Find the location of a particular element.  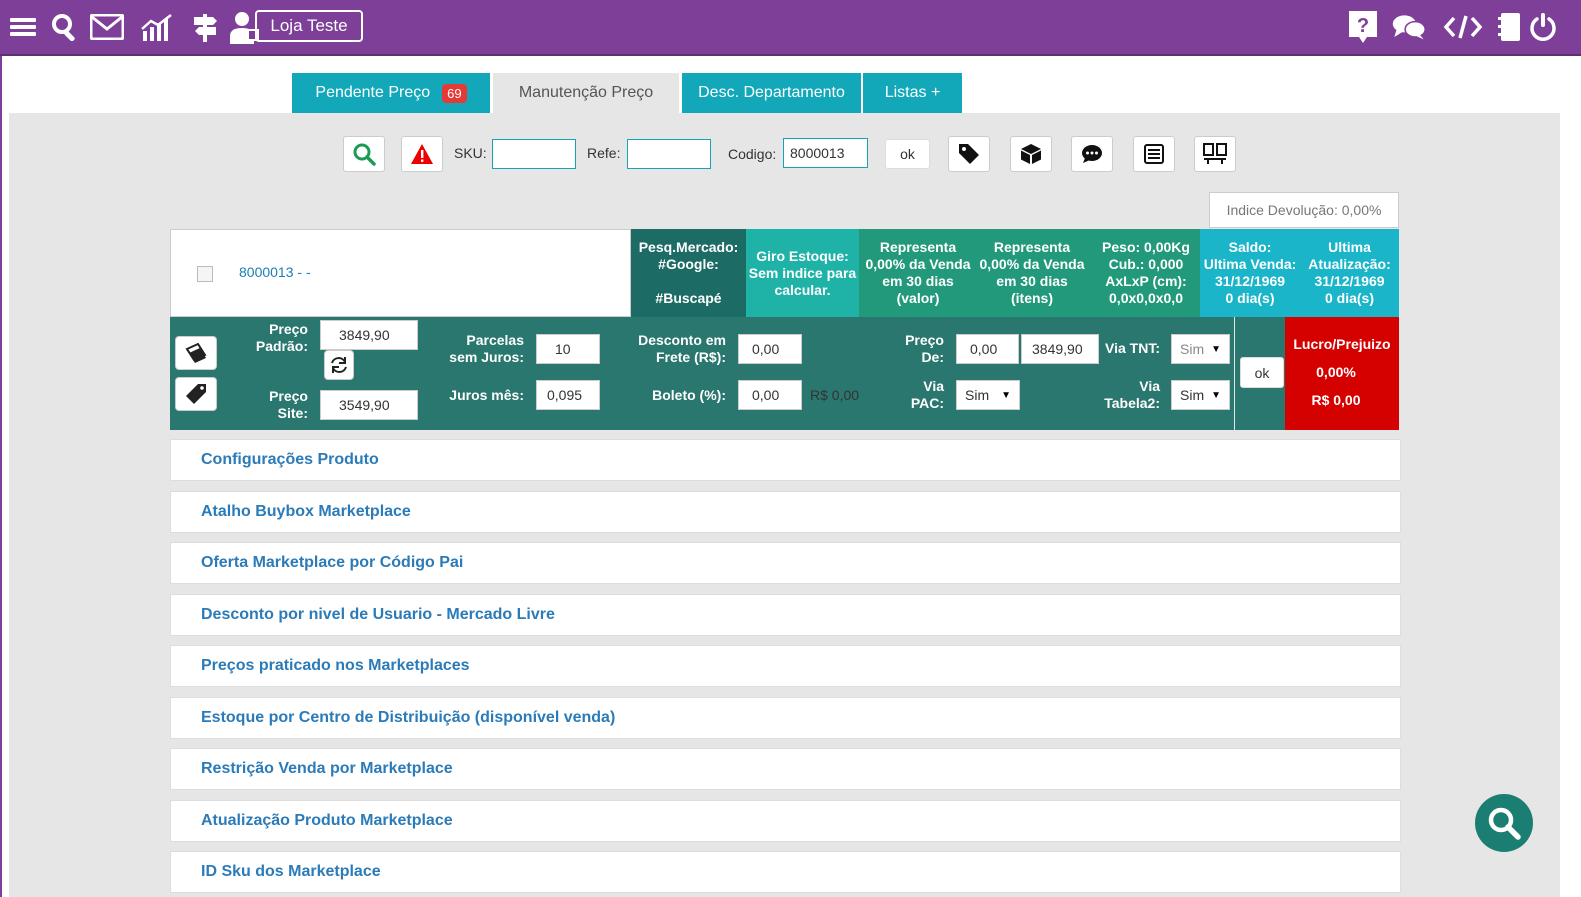

codigo-input: 8000013 is located at coordinates (825, 153).